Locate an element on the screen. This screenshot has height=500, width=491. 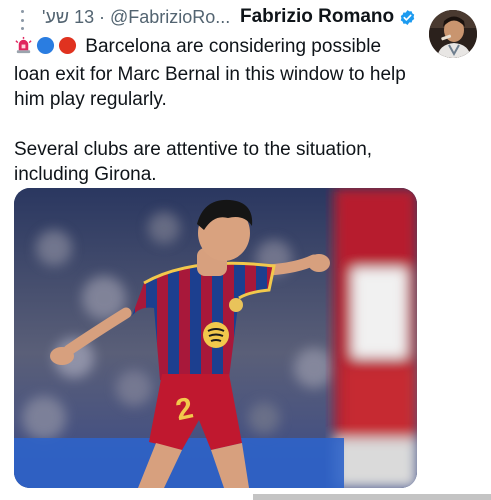
blue-circle-icon is located at coordinates (45, 49).